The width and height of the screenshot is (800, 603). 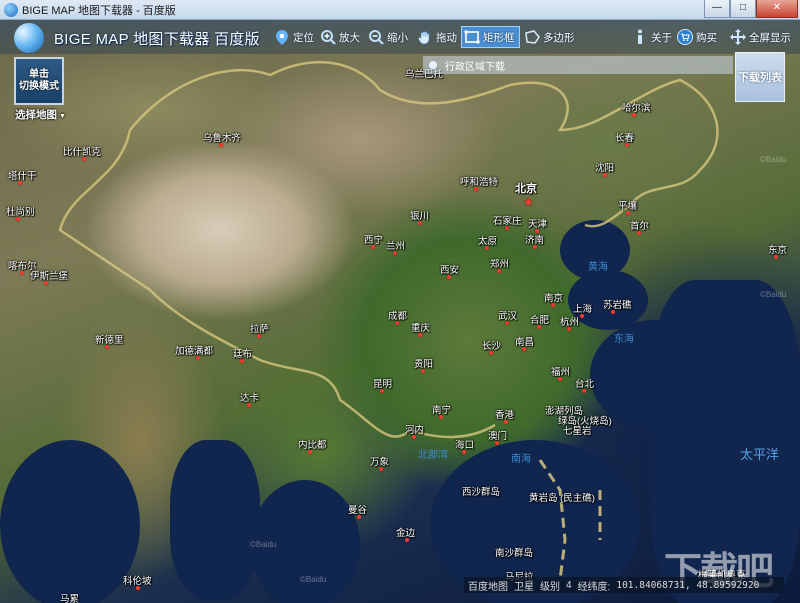 I want to click on city-label: 杭州, so click(x=570, y=322).